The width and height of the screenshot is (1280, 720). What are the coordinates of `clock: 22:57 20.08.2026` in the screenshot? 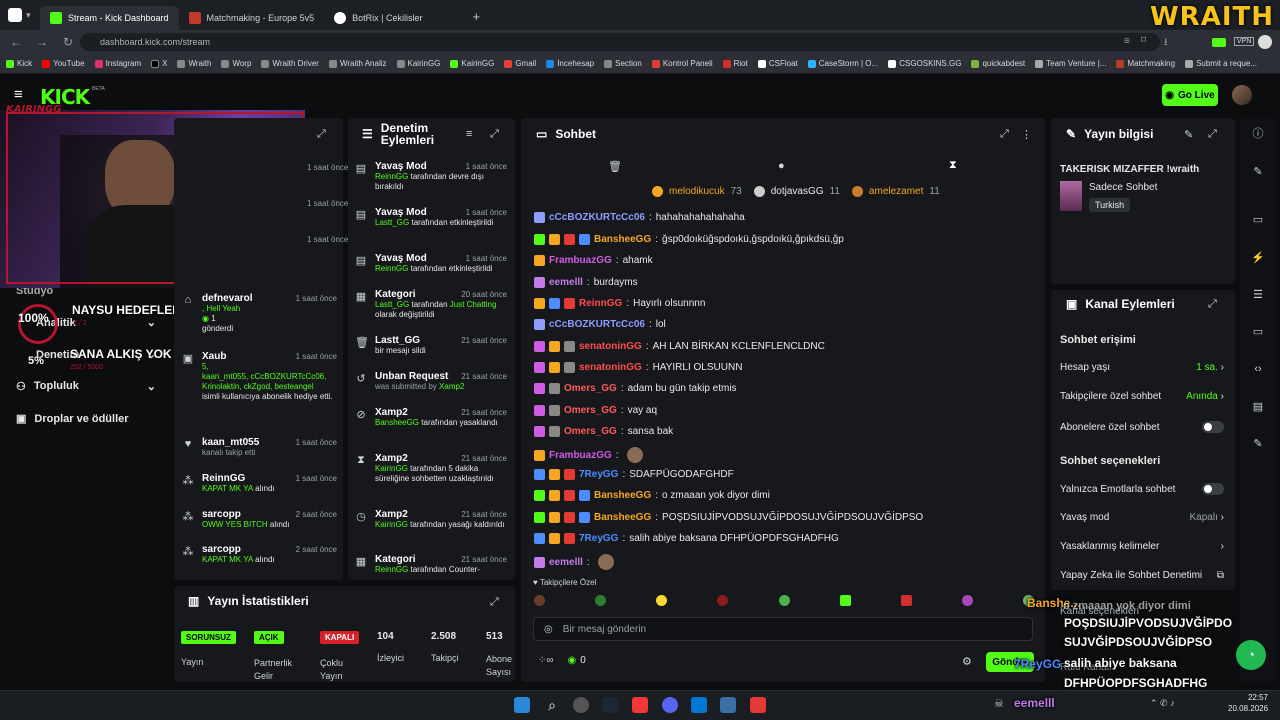 It's located at (1248, 703).